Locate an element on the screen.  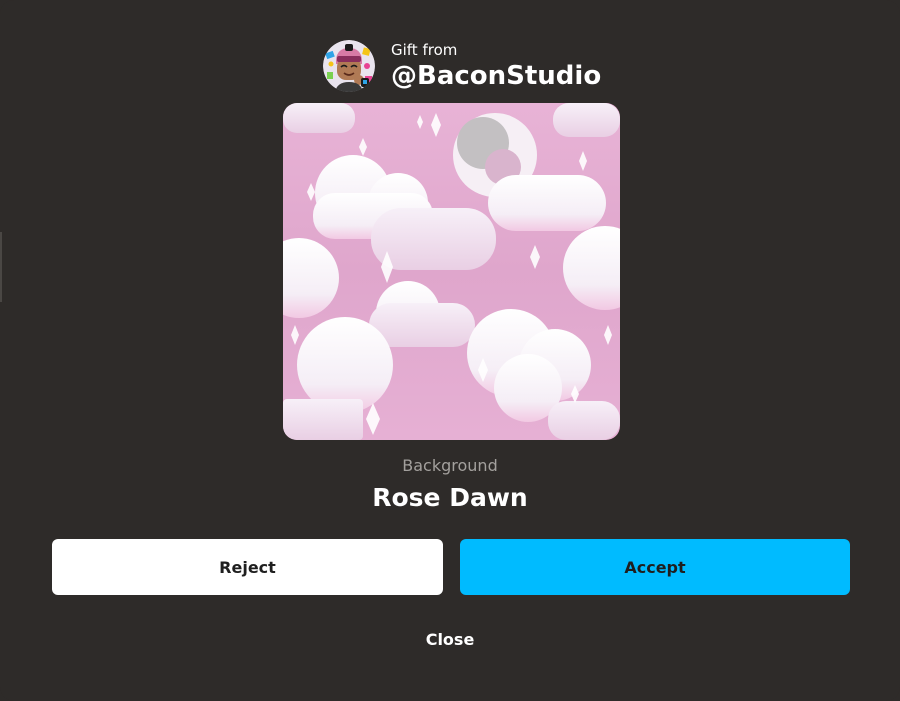
accept-button: Accept is located at coordinates (655, 567).